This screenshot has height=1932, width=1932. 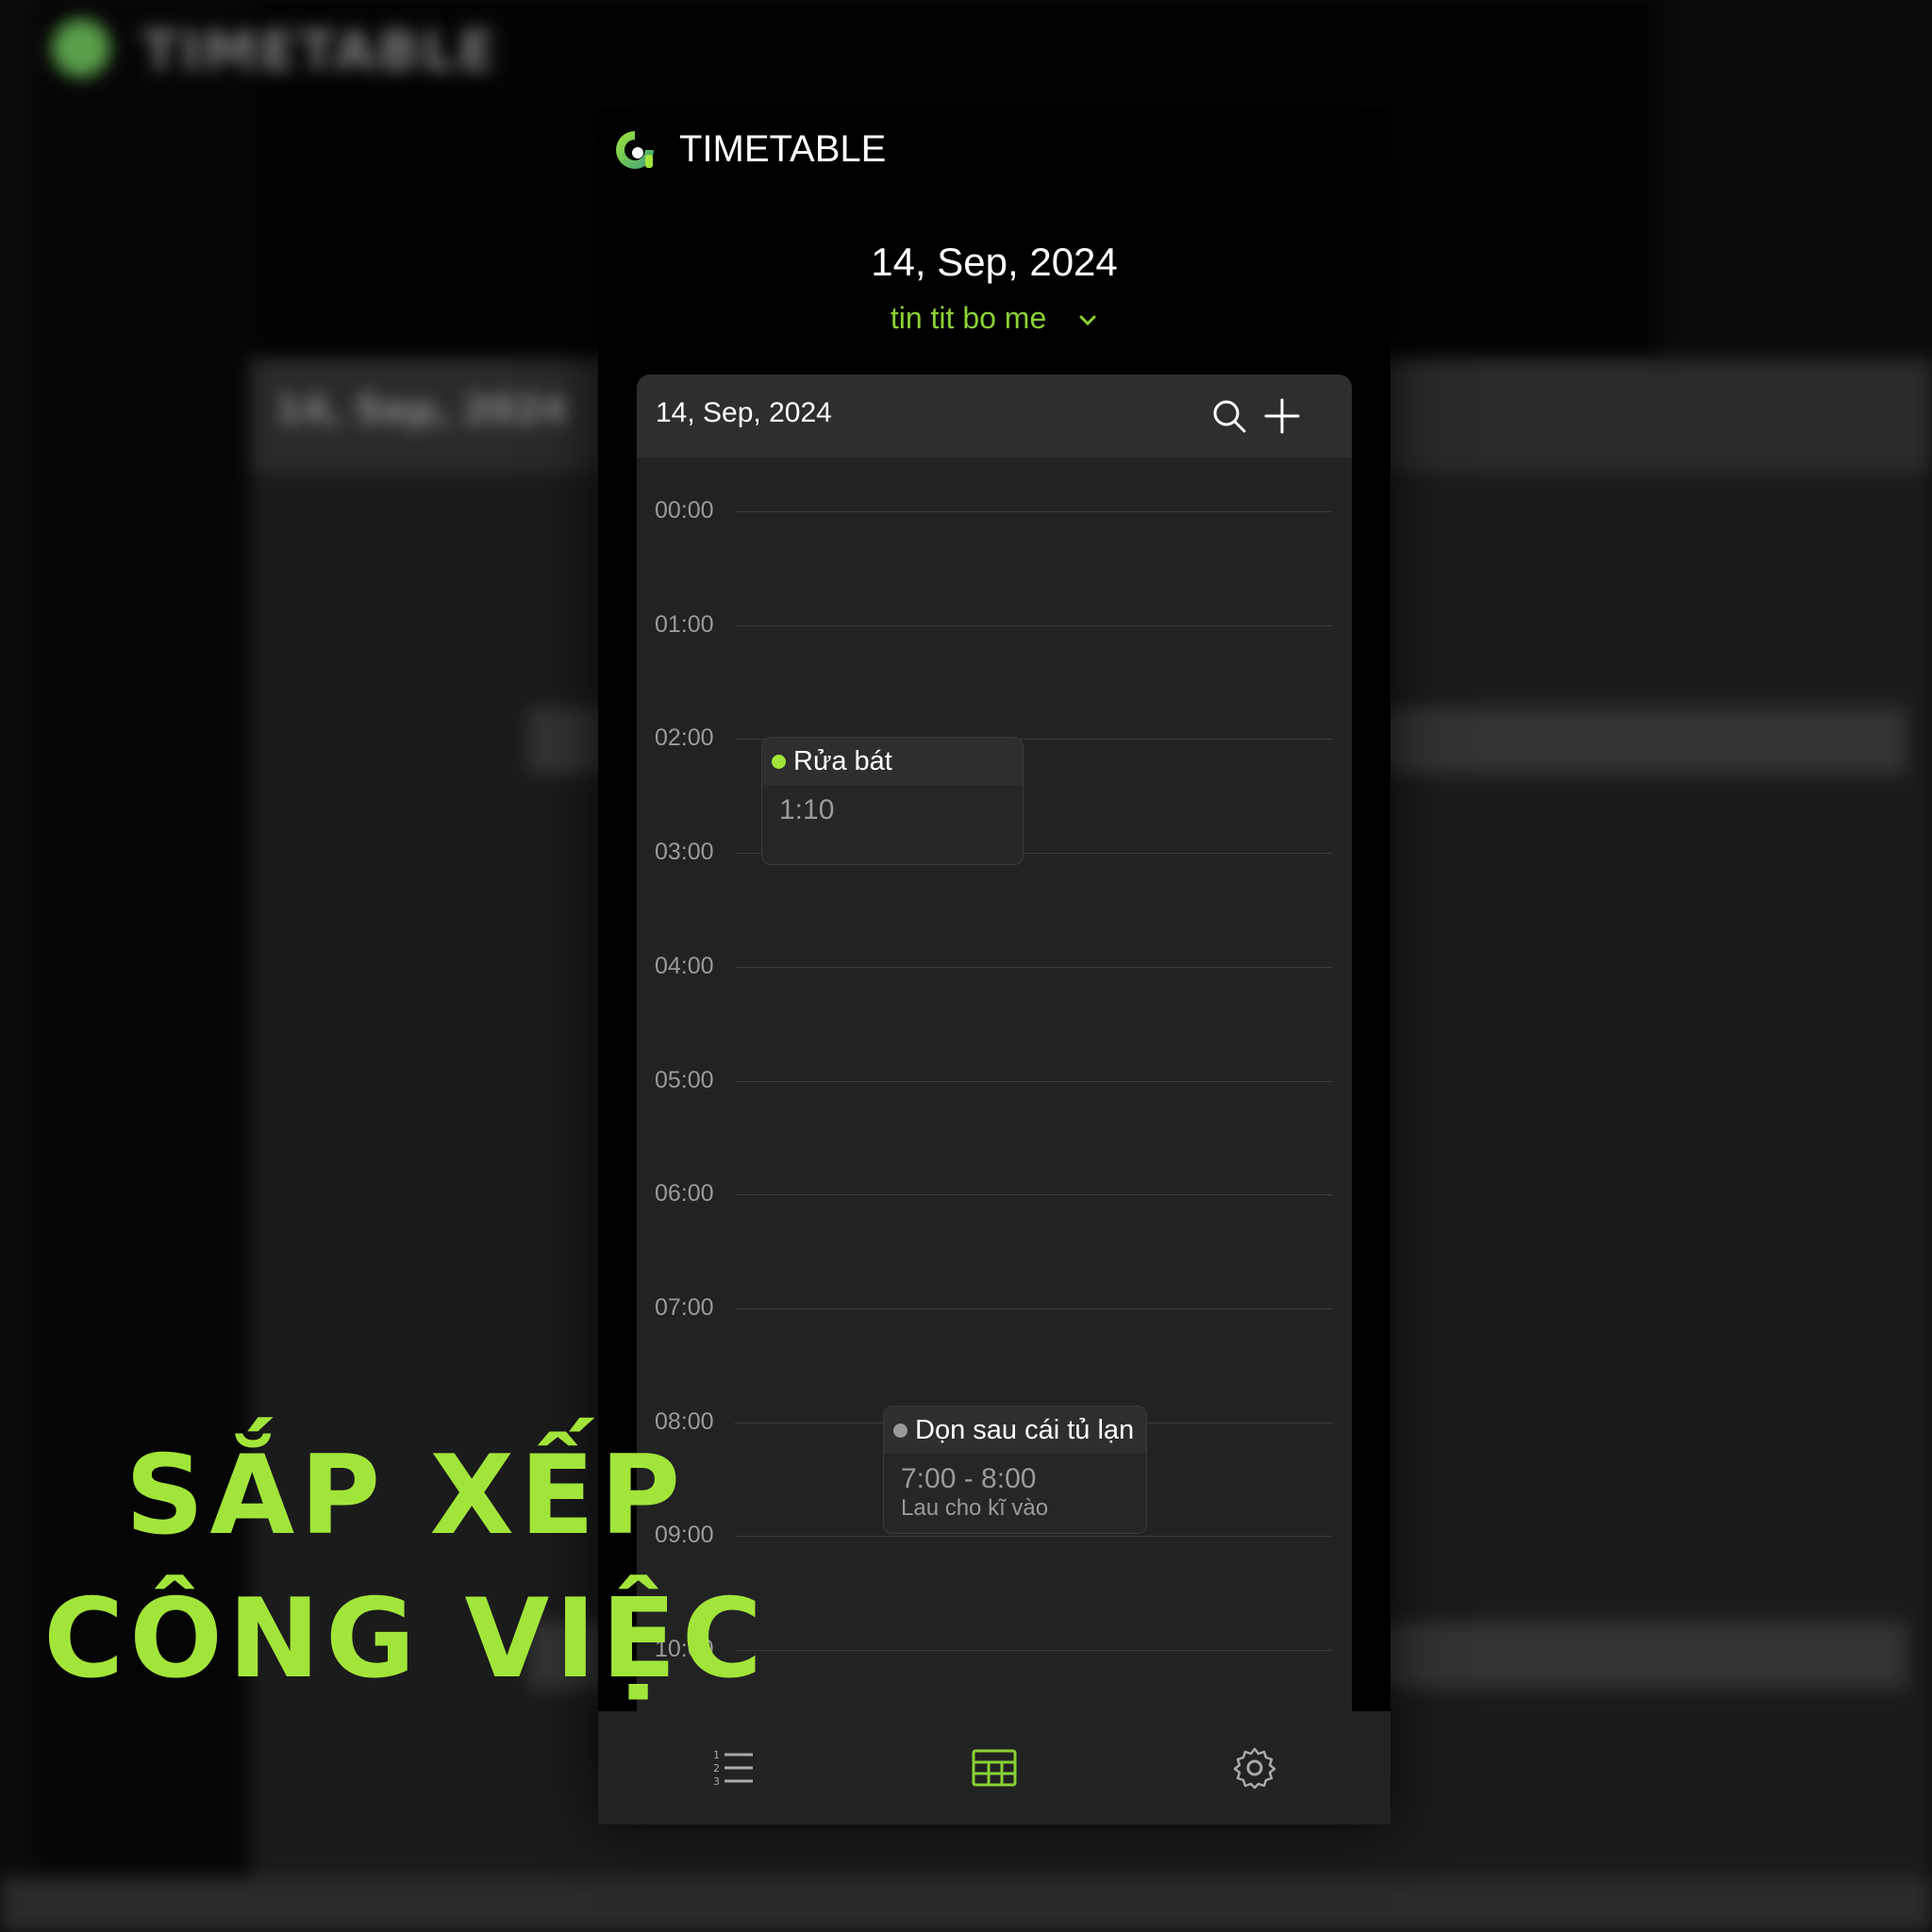 What do you see at coordinates (716, 1782) in the screenshot?
I see `svg-text: 3` at bounding box center [716, 1782].